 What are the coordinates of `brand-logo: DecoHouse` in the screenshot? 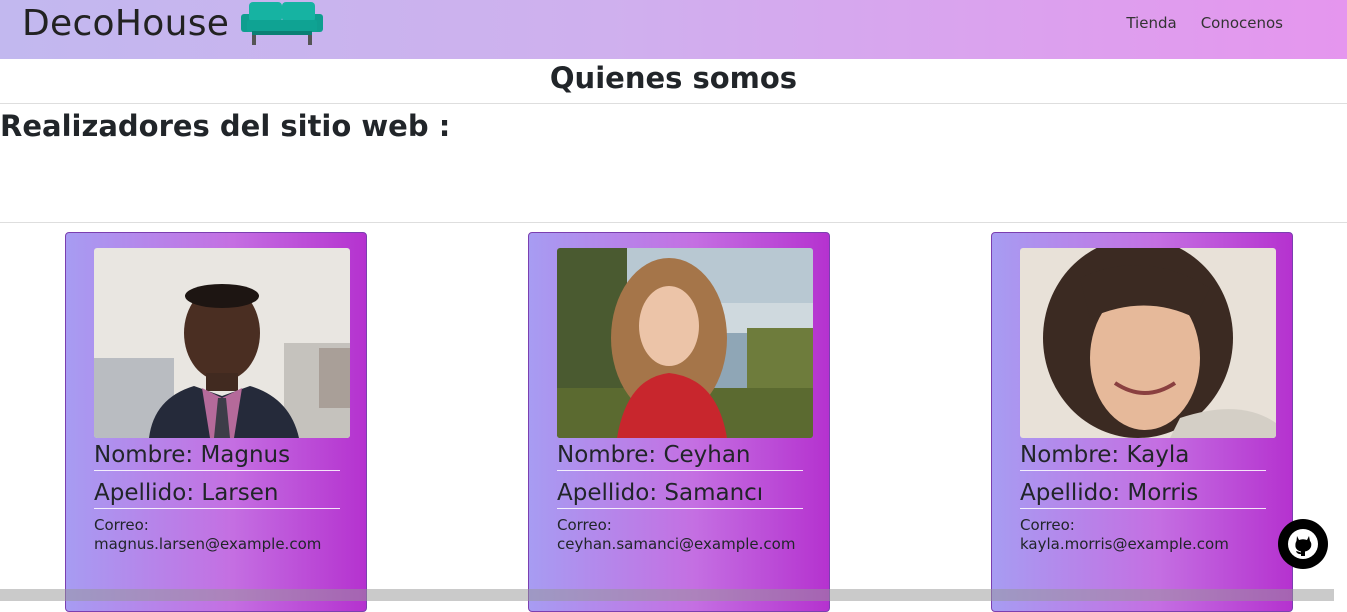 It's located at (173, 23).